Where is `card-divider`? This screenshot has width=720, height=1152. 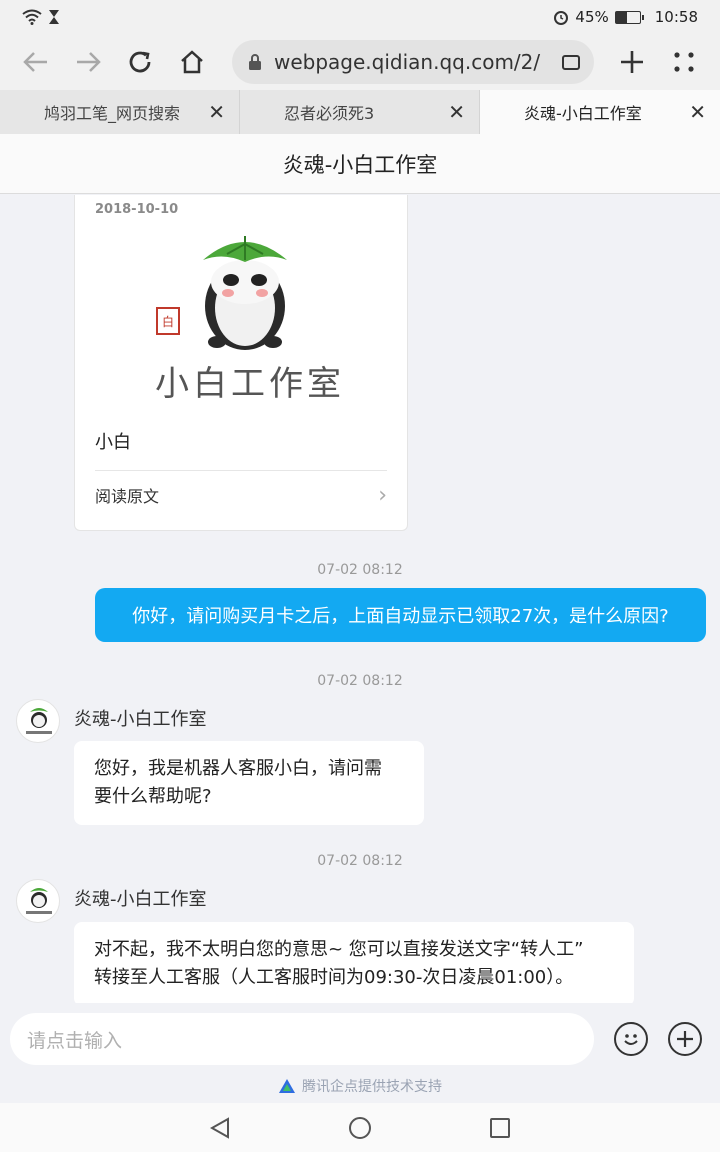 card-divider is located at coordinates (241, 470).